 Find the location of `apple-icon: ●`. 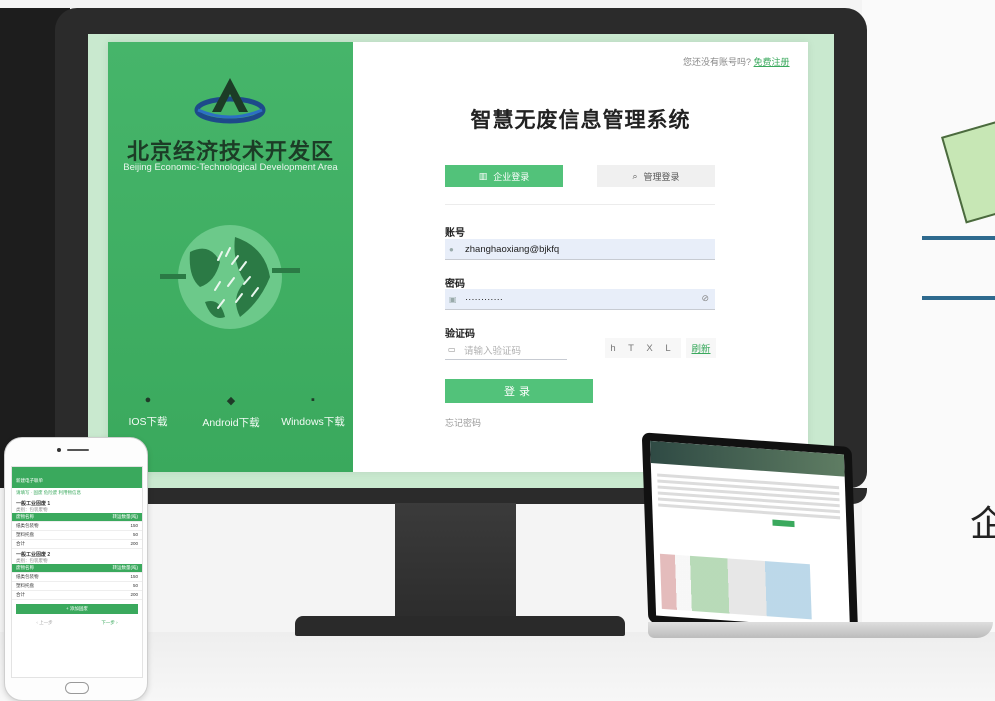

apple-icon: ● is located at coordinates (148, 400).